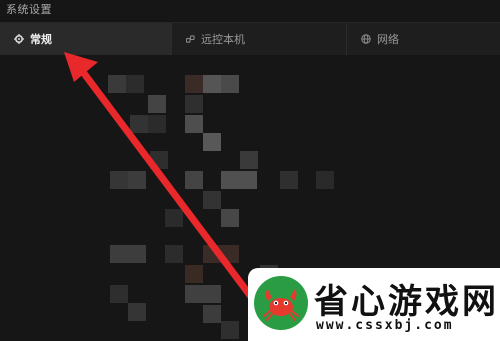 The height and width of the screenshot is (341, 500). What do you see at coordinates (388, 39) in the screenshot?
I see `tab-network-label: 网络` at bounding box center [388, 39].